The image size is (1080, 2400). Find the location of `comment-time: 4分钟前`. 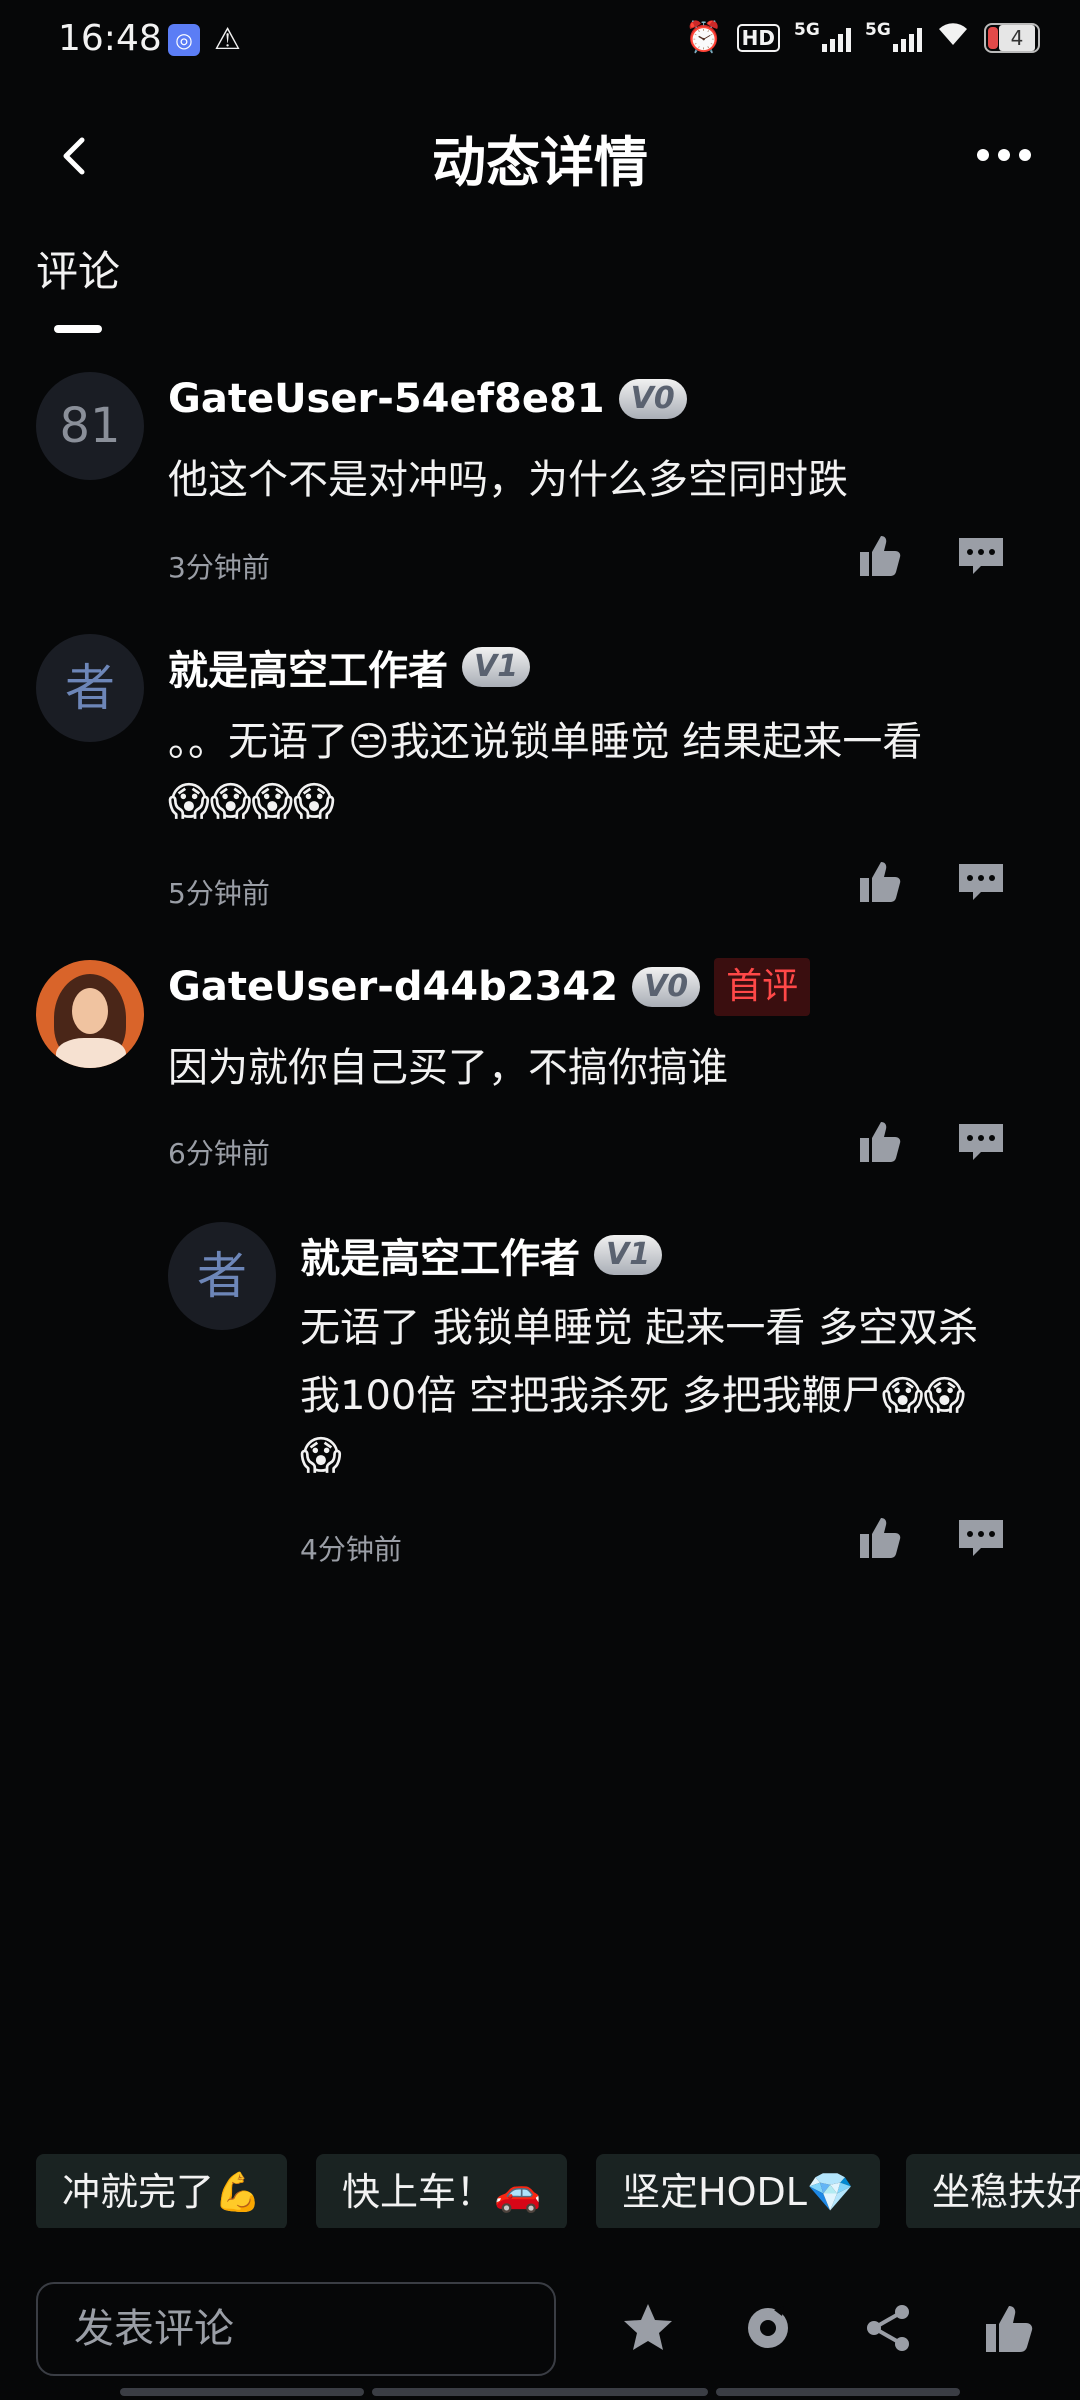

comment-time: 4分钟前 is located at coordinates (351, 1549).